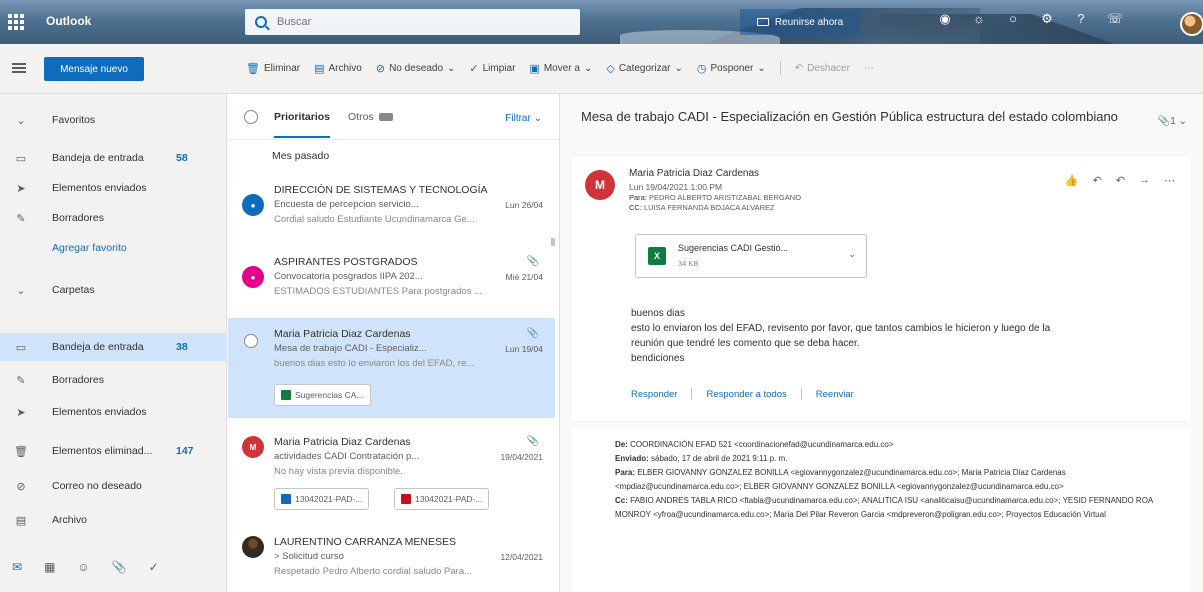  What do you see at coordinates (21, 158) in the screenshot?
I see `inbox-icon: ▭` at bounding box center [21, 158].